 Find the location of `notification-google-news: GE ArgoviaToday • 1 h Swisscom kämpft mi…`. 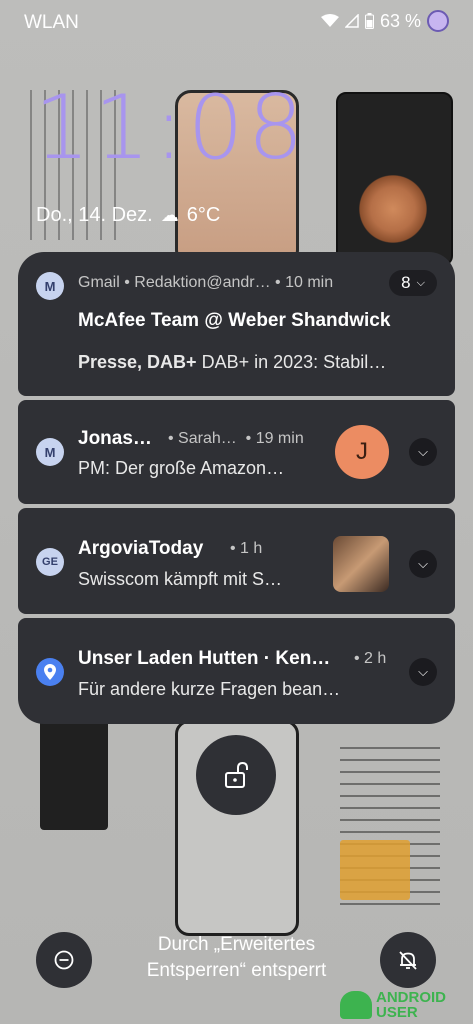

notification-google-news: GE ArgoviaToday • 1 h Swisscom kämpft mi… is located at coordinates (236, 561).